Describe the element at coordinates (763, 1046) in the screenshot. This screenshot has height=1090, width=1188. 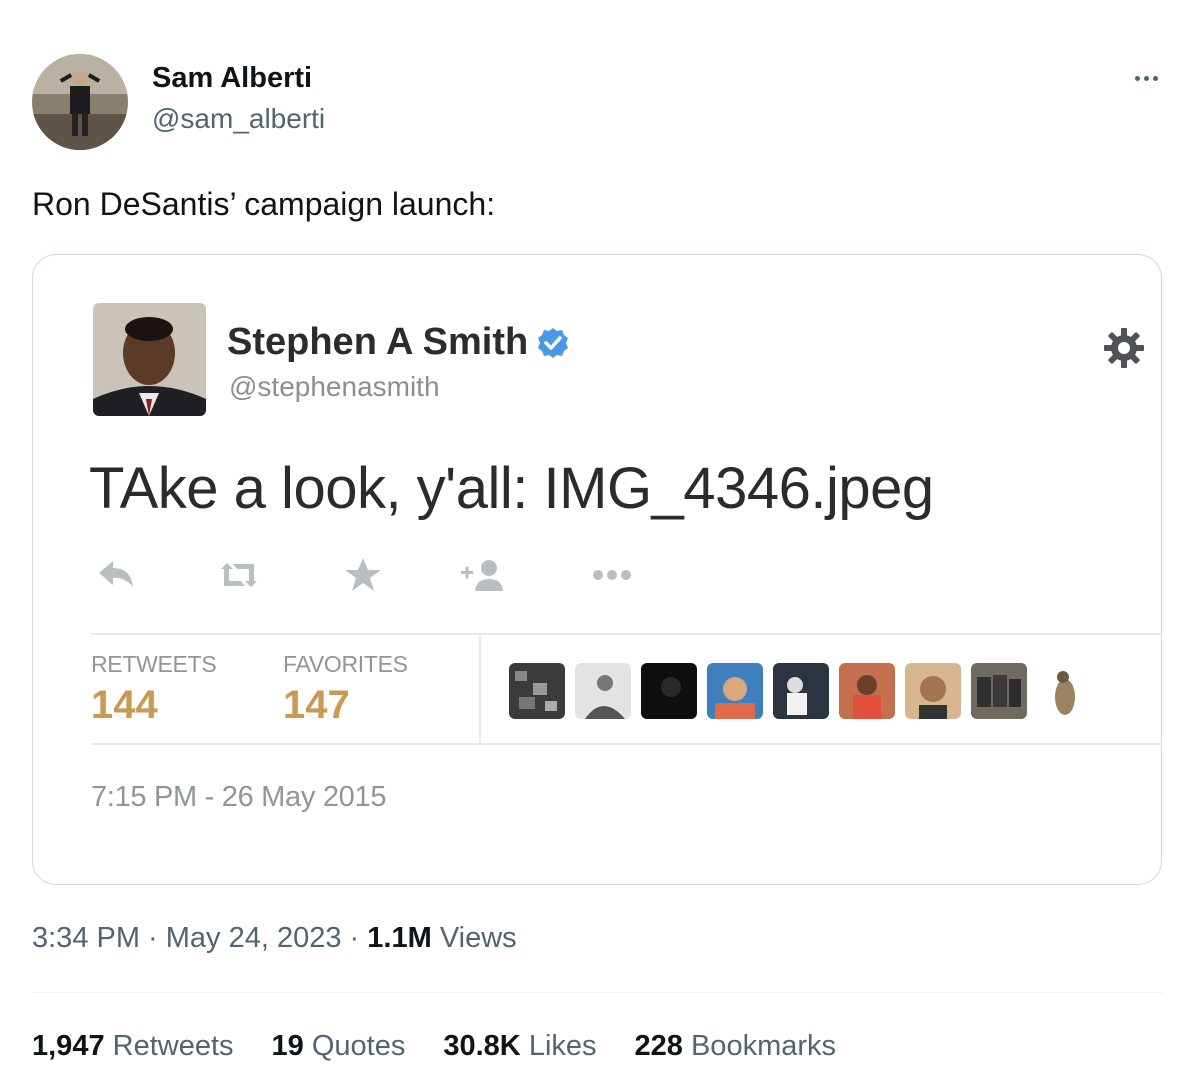
I see `bookmarks-stat-label: Bookmarks` at that location.